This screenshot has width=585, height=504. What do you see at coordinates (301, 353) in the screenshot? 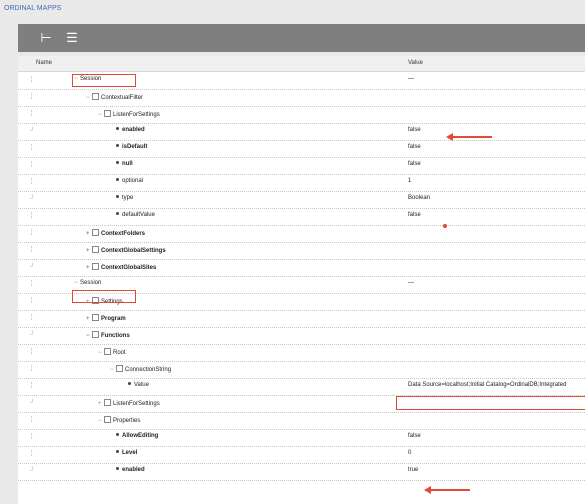
I see `tree-row: ╎ − Root` at bounding box center [301, 353].